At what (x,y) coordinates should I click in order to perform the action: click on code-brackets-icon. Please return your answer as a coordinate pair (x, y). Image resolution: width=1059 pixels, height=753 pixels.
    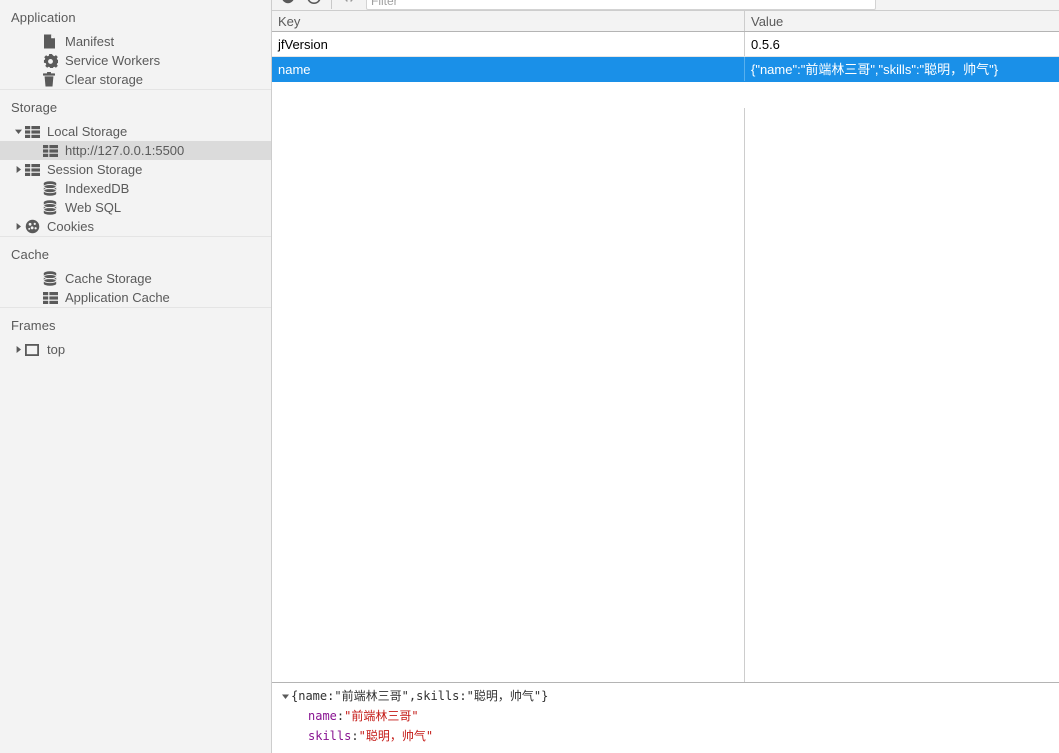
    Looking at the image, I should click on (349, 5).